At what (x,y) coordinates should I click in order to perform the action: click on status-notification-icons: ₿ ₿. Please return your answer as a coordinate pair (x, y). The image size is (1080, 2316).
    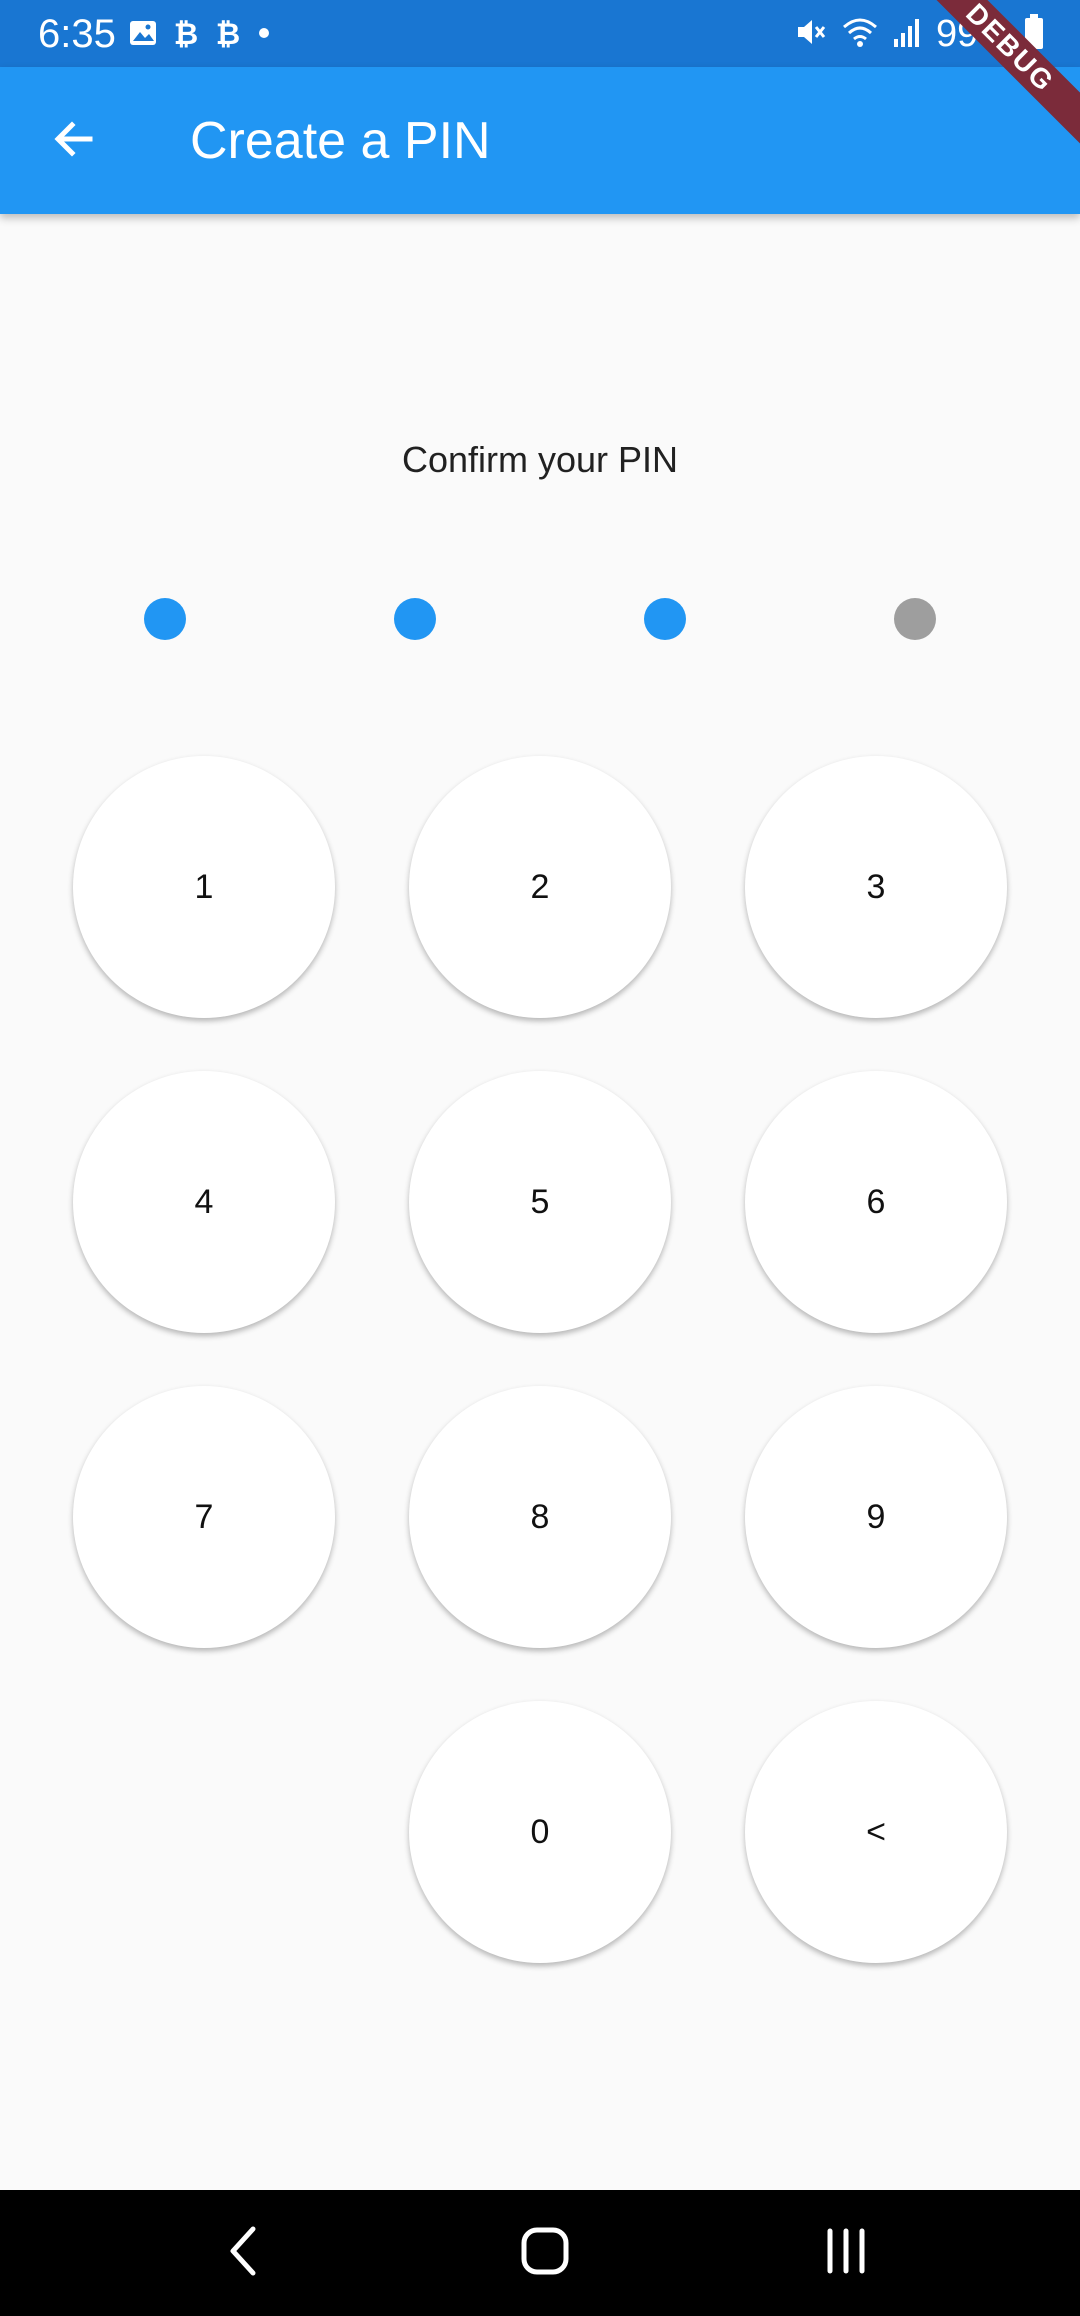
    Looking at the image, I should click on (200, 35).